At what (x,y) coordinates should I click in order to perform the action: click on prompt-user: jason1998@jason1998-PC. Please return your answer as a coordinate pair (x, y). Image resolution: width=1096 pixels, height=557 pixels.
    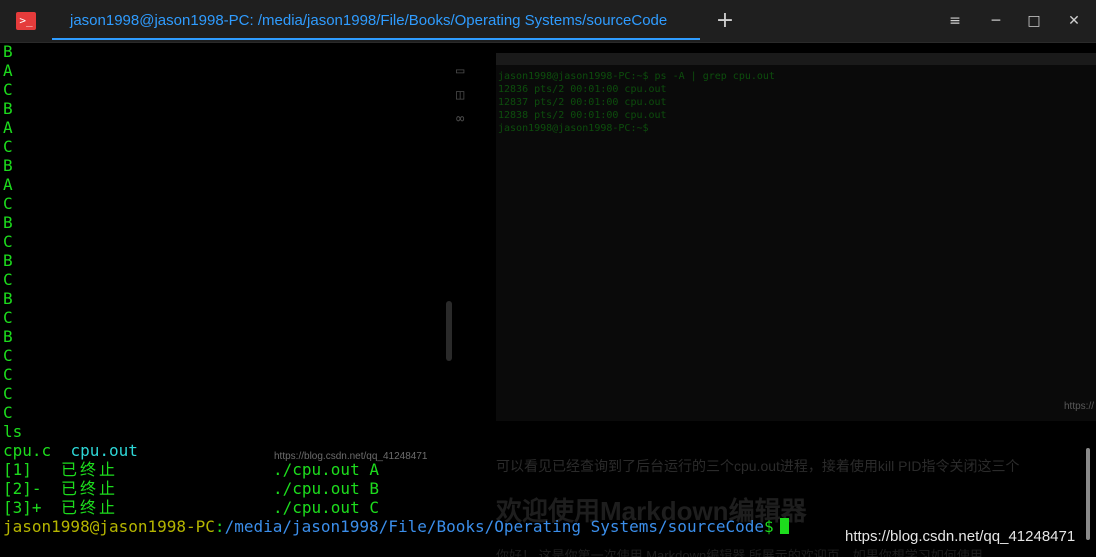
    Looking at the image, I should click on (109, 526).